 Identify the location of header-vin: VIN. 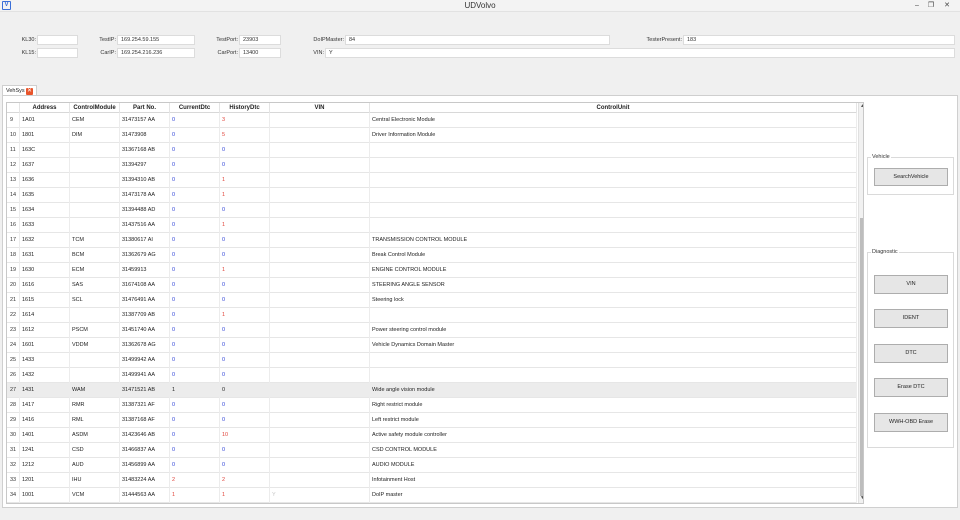
(320, 108).